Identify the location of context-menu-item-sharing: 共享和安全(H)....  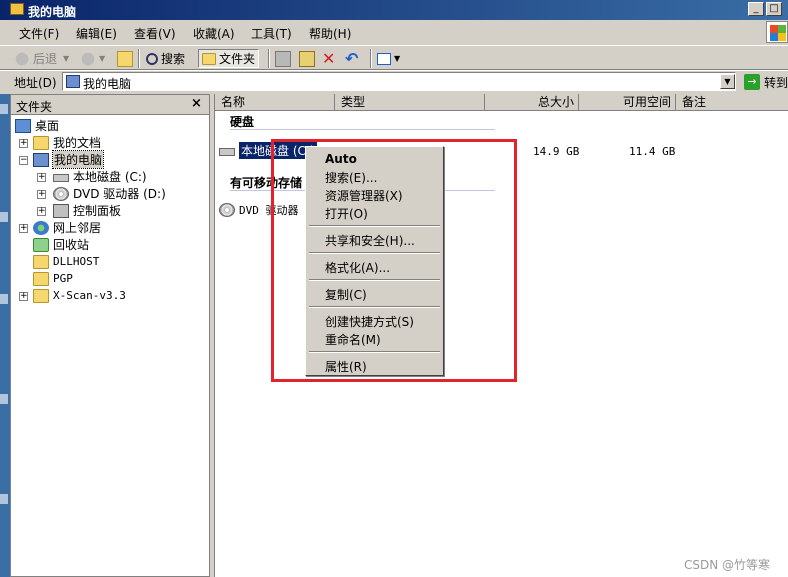
(370, 240).